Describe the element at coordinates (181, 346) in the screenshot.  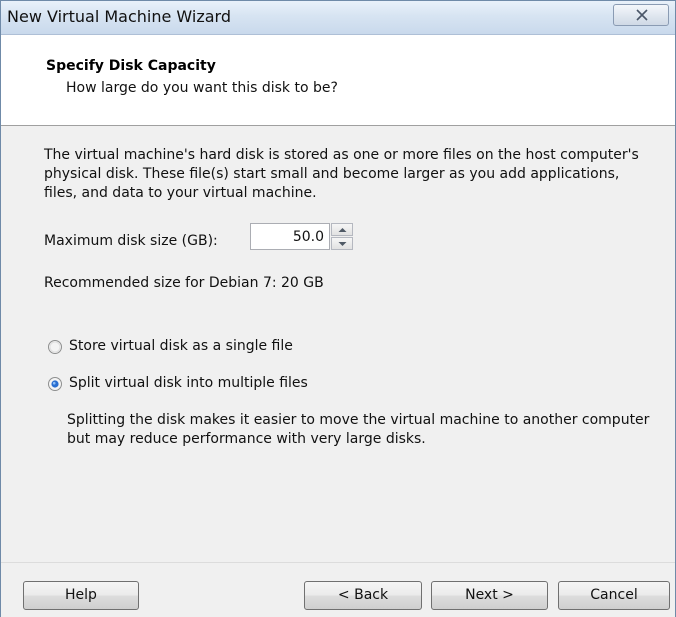
I see `single-file-label: Store virtual disk as a single file` at that location.